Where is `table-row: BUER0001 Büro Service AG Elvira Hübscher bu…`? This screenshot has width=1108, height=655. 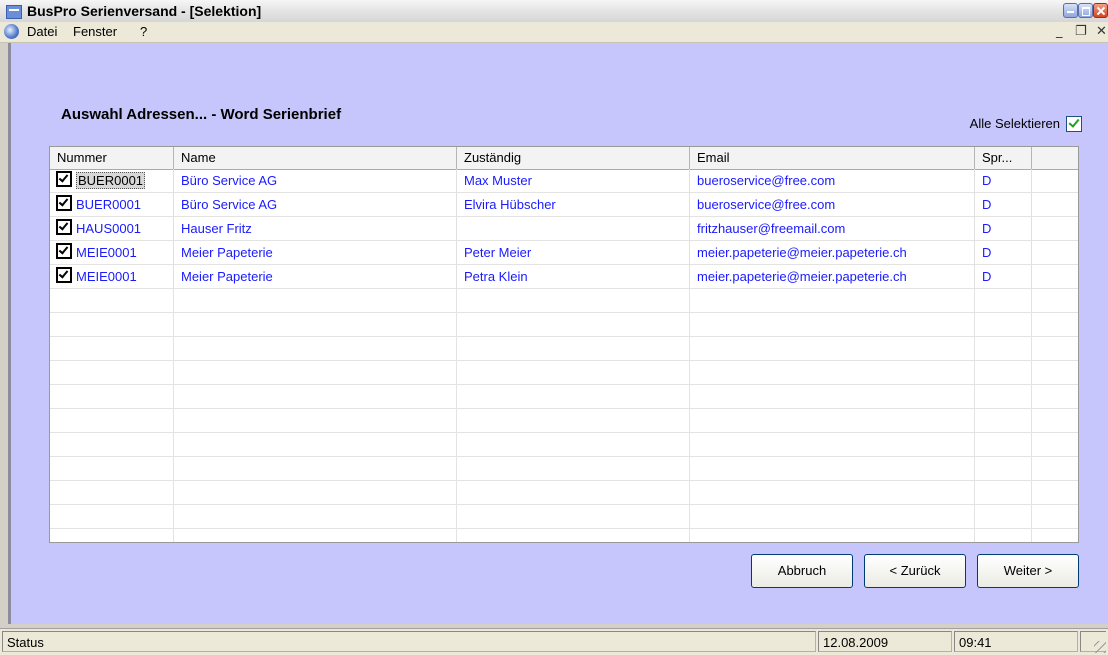 table-row: BUER0001 Büro Service AG Elvira Hübscher bu… is located at coordinates (564, 205).